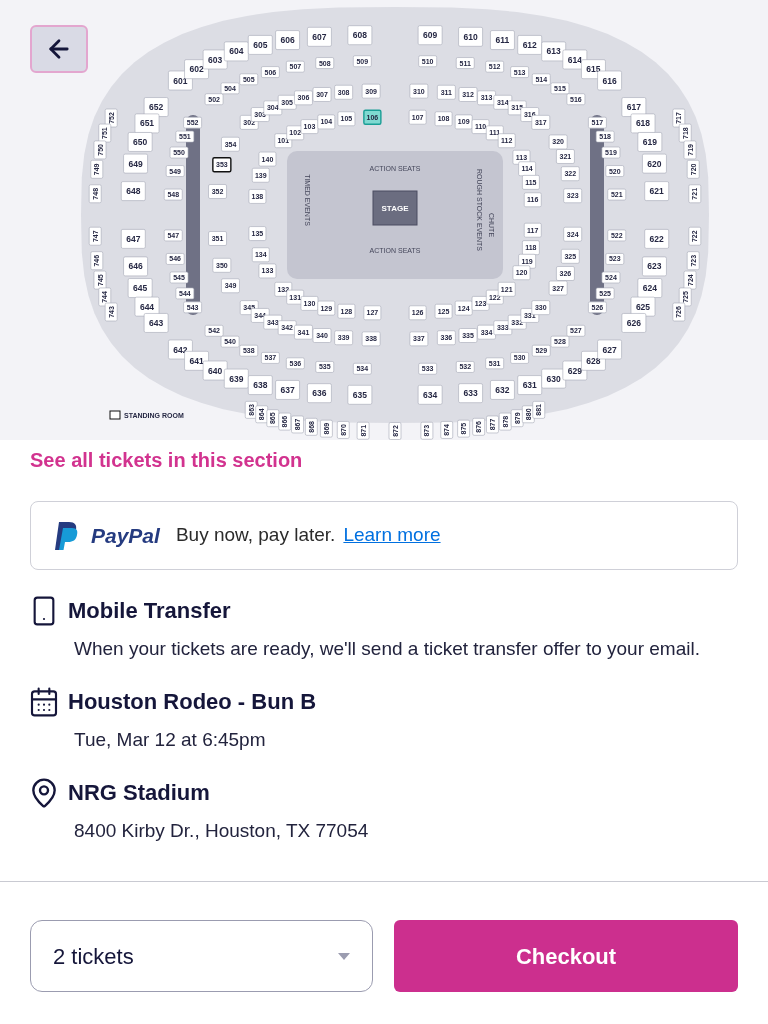  Describe the element at coordinates (215, 59) in the screenshot. I see `seat-section: 603` at that location.